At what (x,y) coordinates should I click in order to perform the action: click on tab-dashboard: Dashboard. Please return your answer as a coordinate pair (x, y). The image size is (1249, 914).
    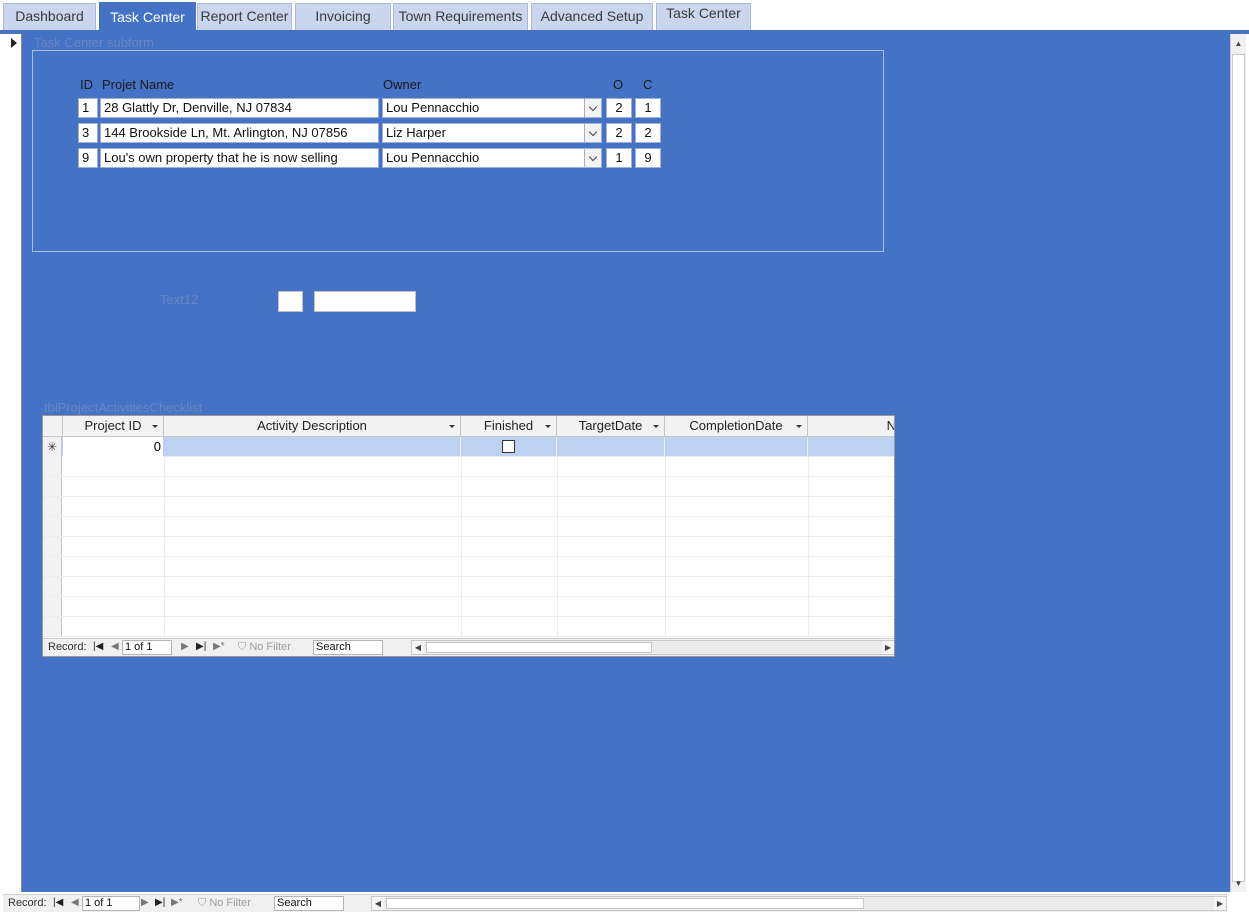
    Looking at the image, I should click on (49, 16).